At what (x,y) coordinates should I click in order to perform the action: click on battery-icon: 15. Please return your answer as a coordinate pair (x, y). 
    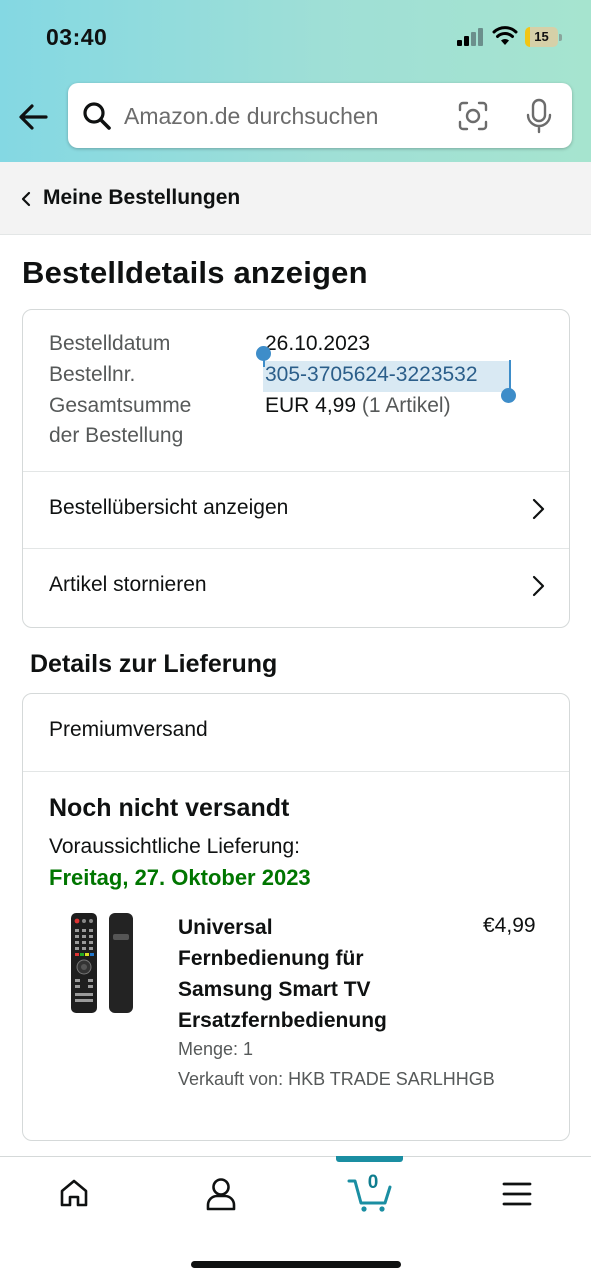
    Looking at the image, I should click on (543, 37).